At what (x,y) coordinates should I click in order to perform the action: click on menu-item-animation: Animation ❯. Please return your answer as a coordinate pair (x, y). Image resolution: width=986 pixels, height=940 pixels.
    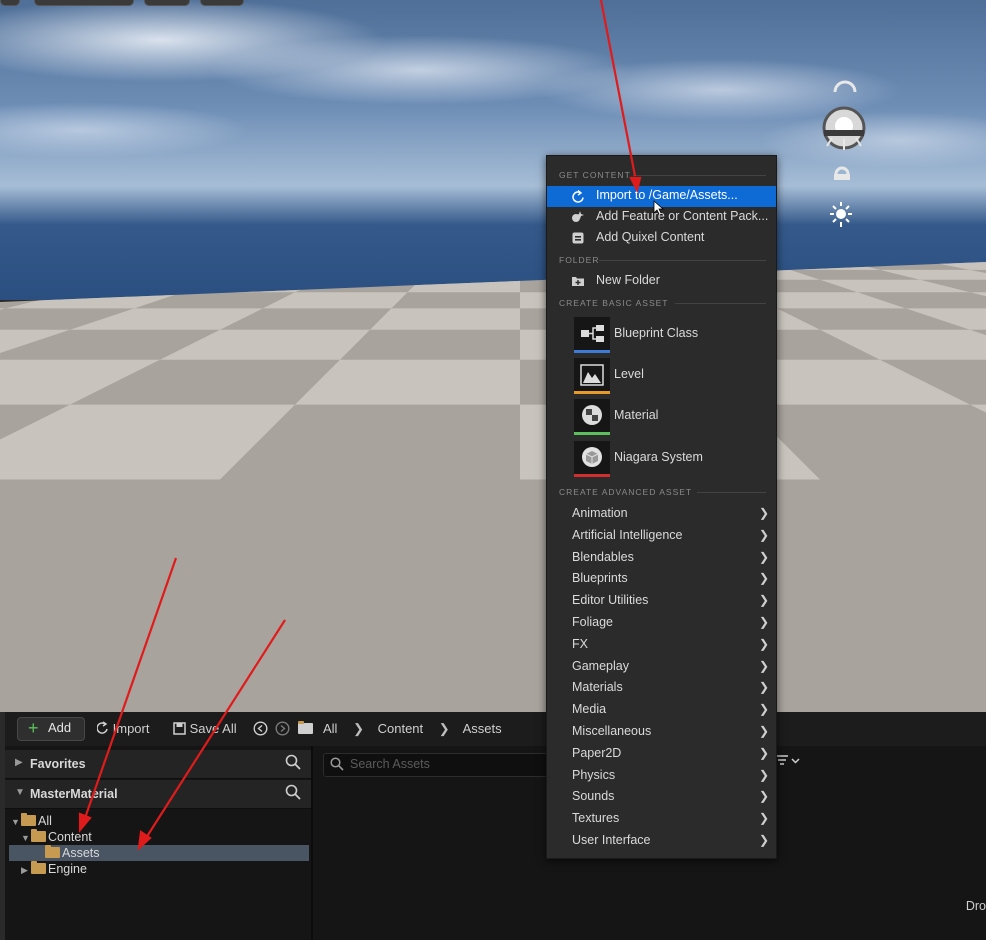
    Looking at the image, I should click on (661, 513).